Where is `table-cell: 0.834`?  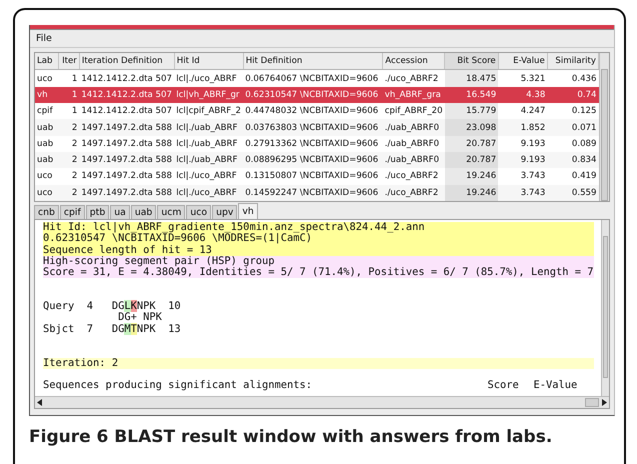 table-cell: 0.834 is located at coordinates (572, 160).